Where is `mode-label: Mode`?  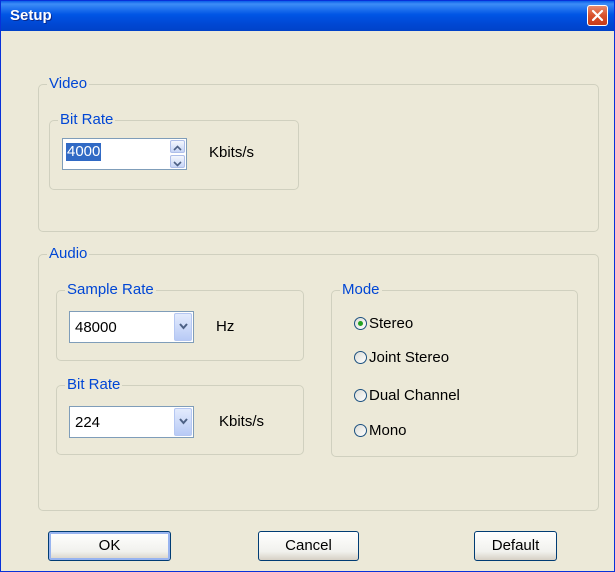
mode-label: Mode is located at coordinates (361, 290).